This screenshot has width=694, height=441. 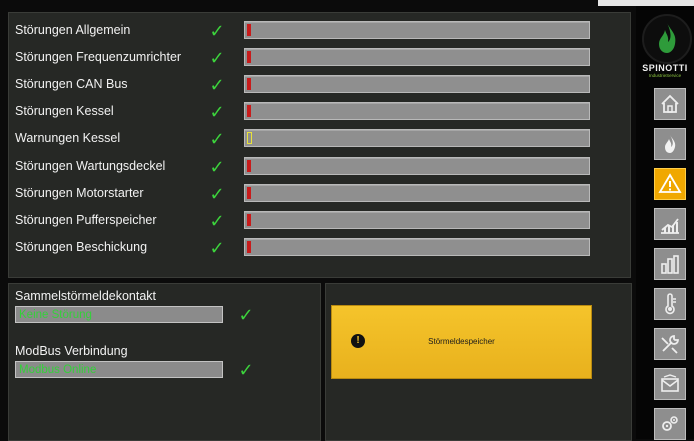 I want to click on nav-button-tools, so click(x=670, y=344).